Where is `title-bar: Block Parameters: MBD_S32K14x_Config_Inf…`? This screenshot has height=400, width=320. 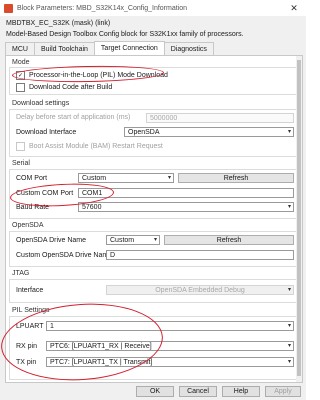
title-bar: Block Parameters: MBD_S32K14x_Config_Inf… is located at coordinates (153, 8).